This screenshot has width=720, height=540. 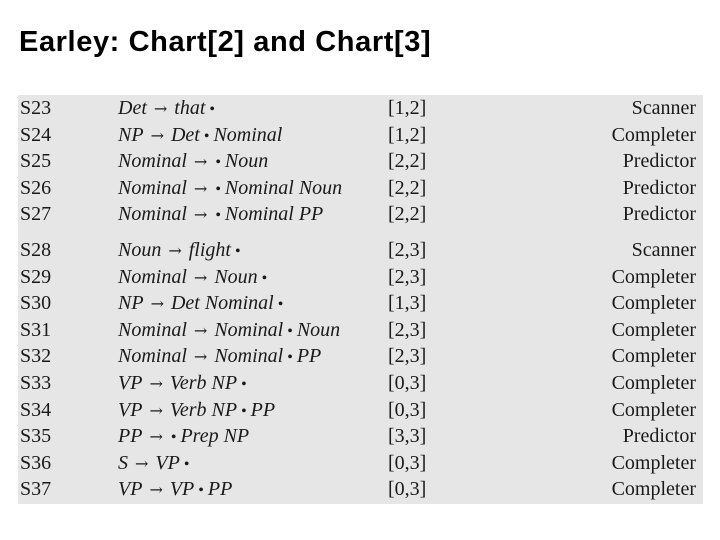 What do you see at coordinates (225, 42) in the screenshot?
I see `slide-title: Earley: Chart[2] and Chart[3]` at bounding box center [225, 42].